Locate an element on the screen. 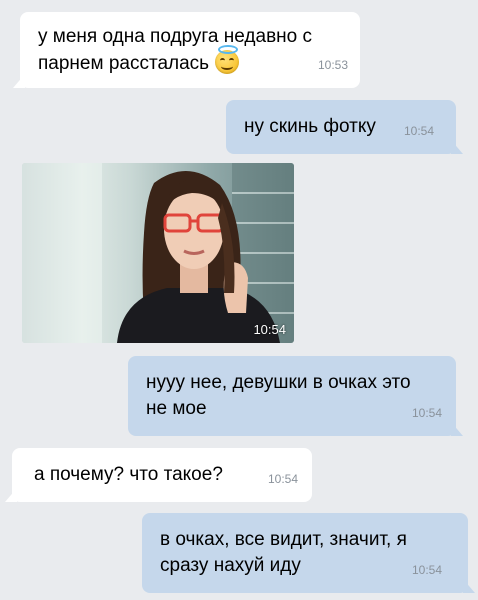  innocent-smile-emoji-icon is located at coordinates (227, 59).